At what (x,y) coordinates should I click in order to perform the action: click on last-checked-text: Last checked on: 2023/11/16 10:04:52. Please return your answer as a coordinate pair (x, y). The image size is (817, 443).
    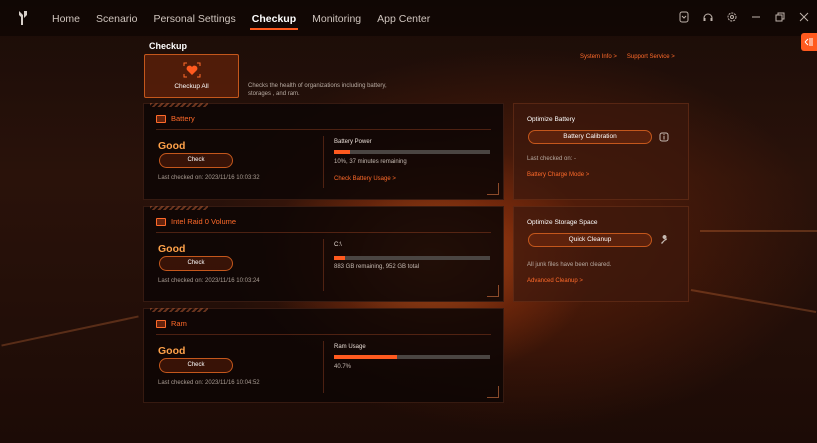
    Looking at the image, I should click on (209, 383).